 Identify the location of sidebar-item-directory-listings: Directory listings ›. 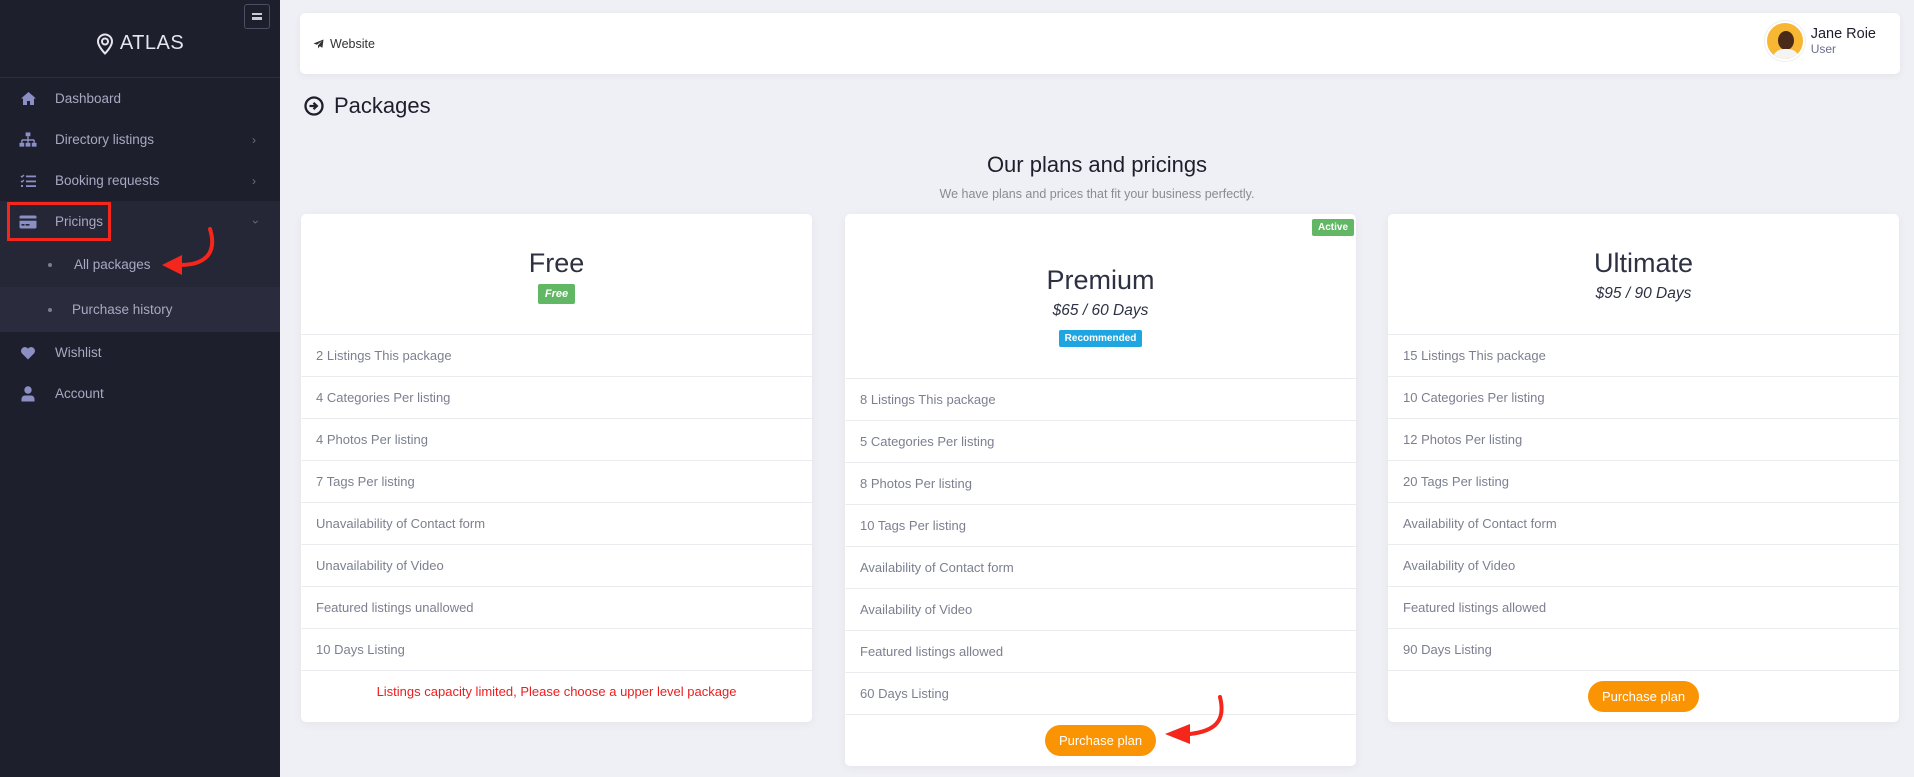
(140, 139).